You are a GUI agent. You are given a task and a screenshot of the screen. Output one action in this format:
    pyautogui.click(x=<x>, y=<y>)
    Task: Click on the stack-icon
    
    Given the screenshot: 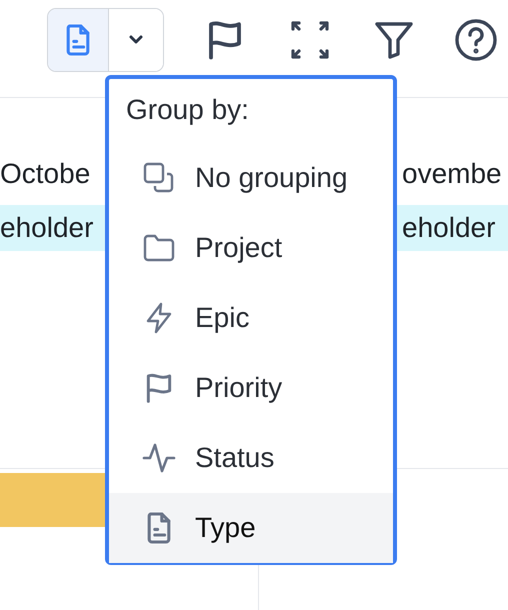 What is the action you would take?
    pyautogui.click(x=159, y=178)
    